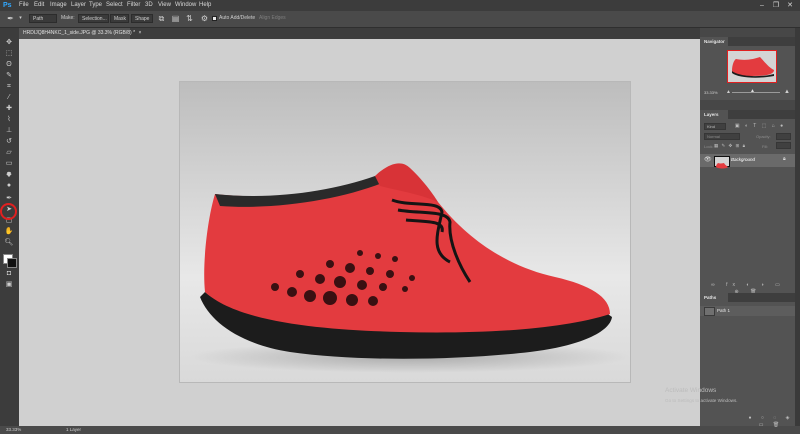  I want to click on shoe-thumbnail, so click(753, 67).